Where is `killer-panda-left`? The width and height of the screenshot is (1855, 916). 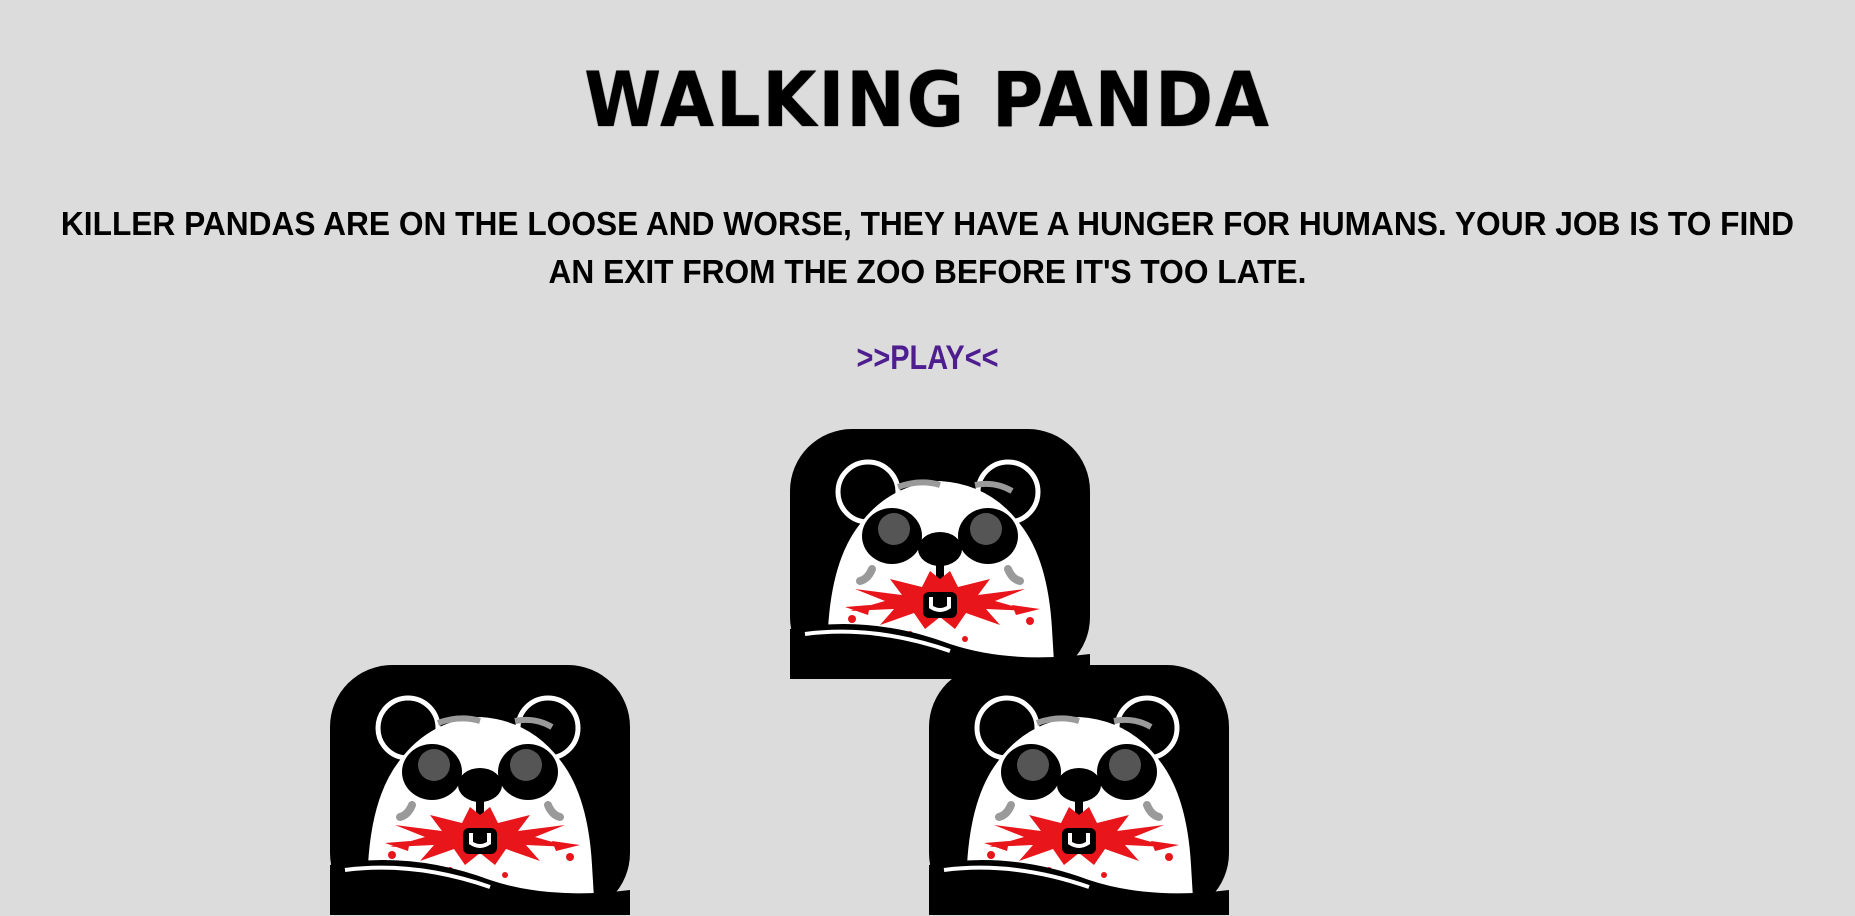
killer-panda-left is located at coordinates (480, 790).